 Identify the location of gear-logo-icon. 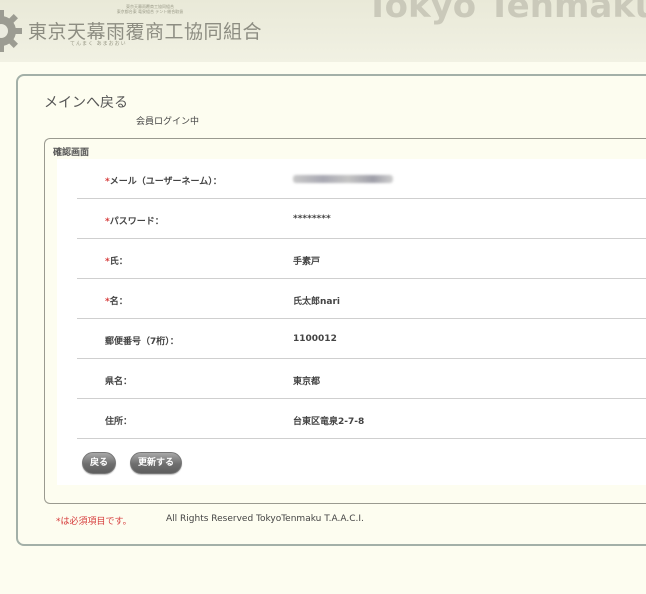
(11, 31).